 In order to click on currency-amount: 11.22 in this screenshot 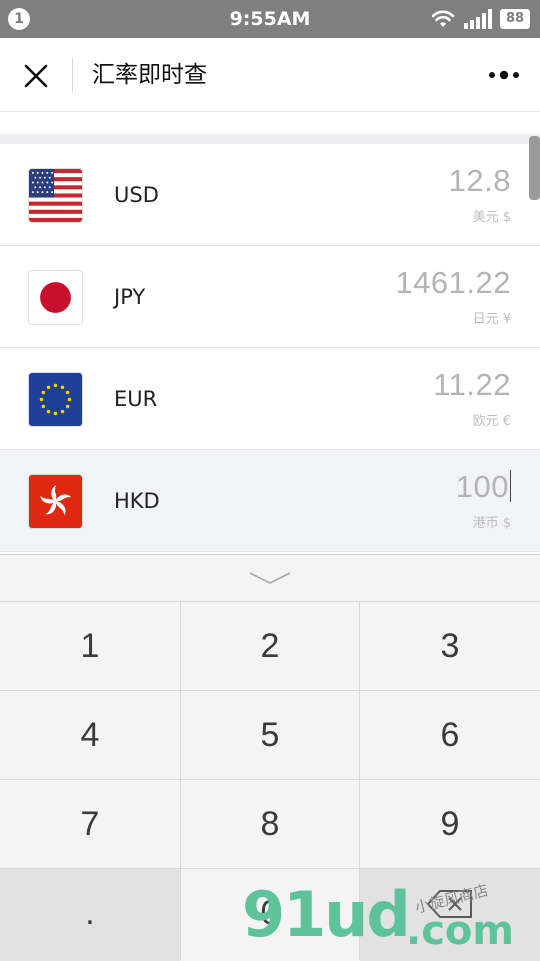, I will do `click(472, 385)`.